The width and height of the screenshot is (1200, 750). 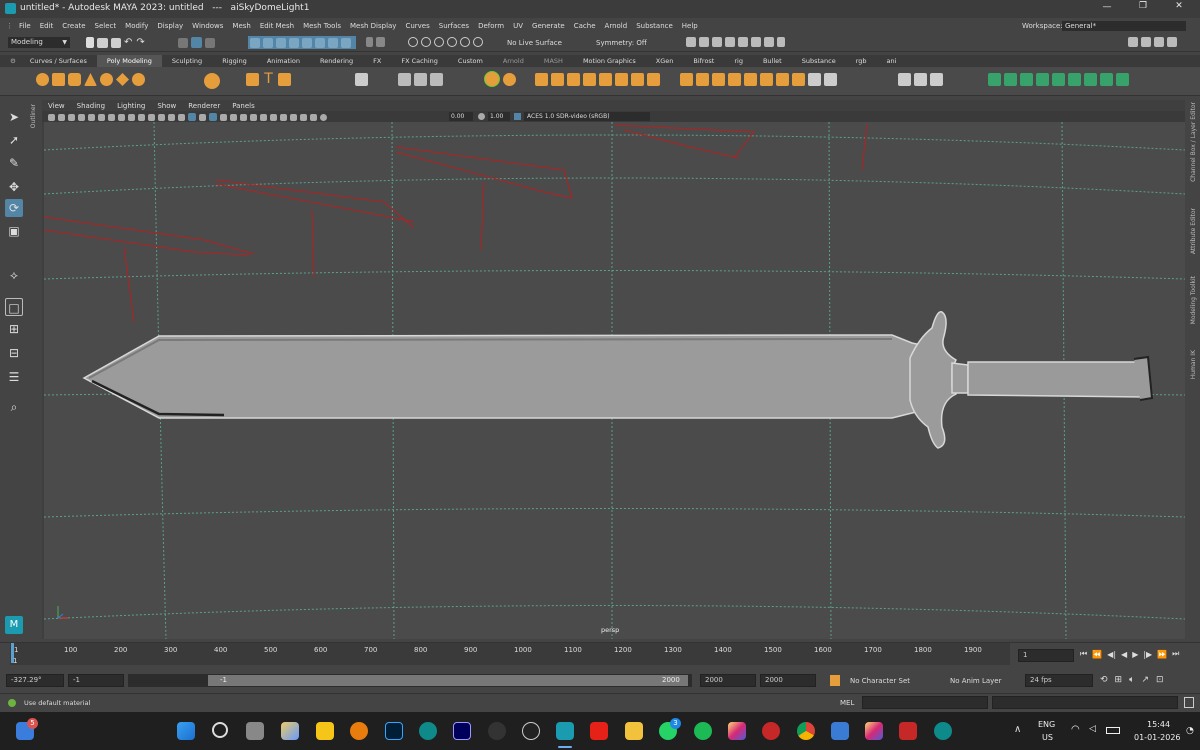 I want to click on range-end-field: 2000, so click(x=728, y=680).